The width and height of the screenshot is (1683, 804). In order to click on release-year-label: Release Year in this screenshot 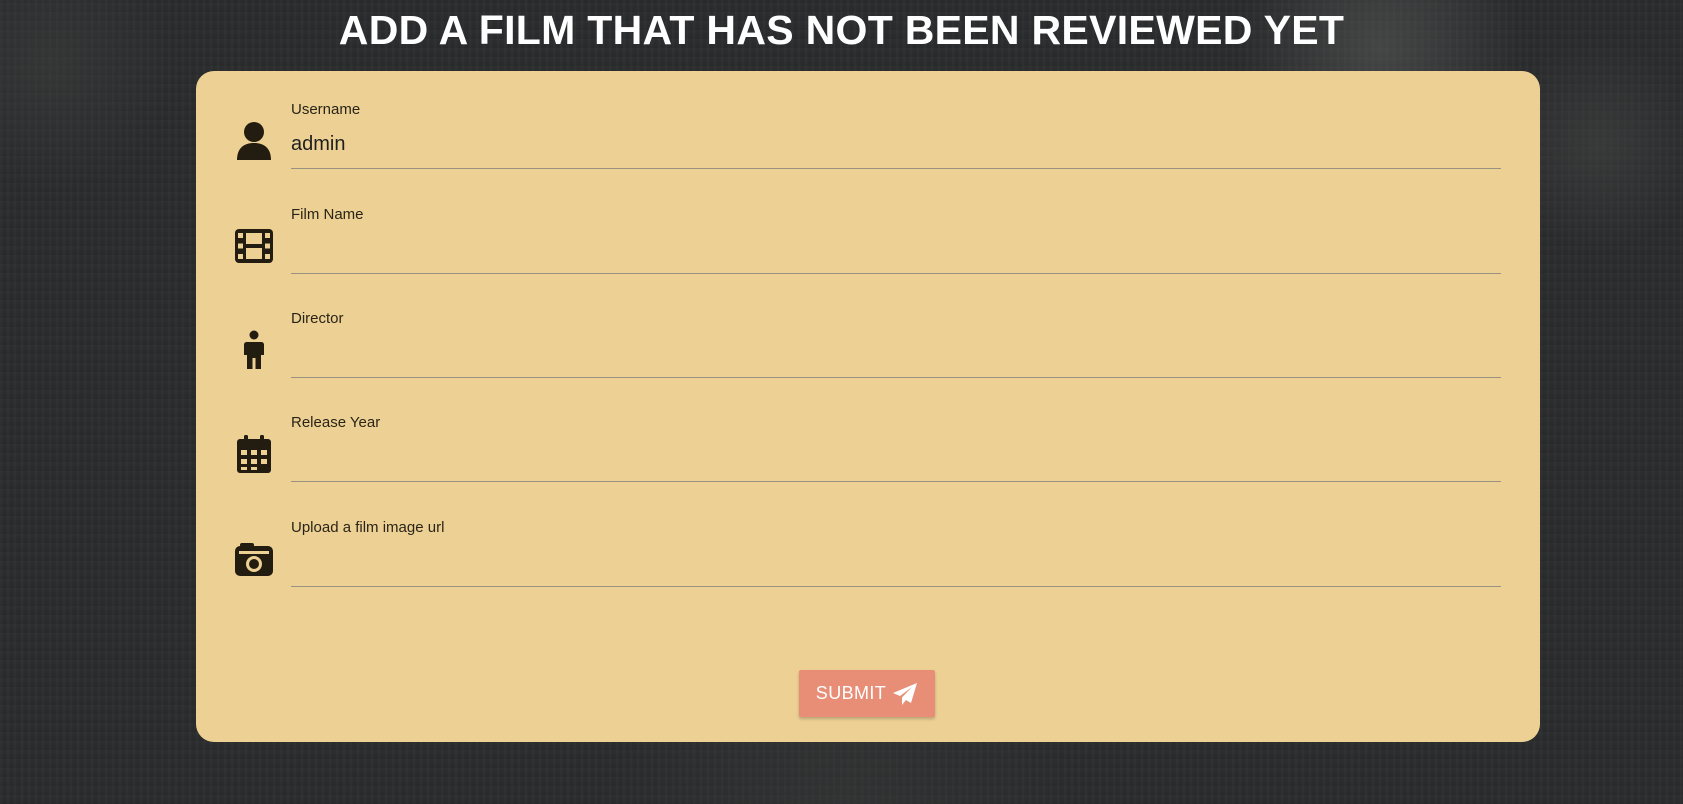, I will do `click(336, 422)`.